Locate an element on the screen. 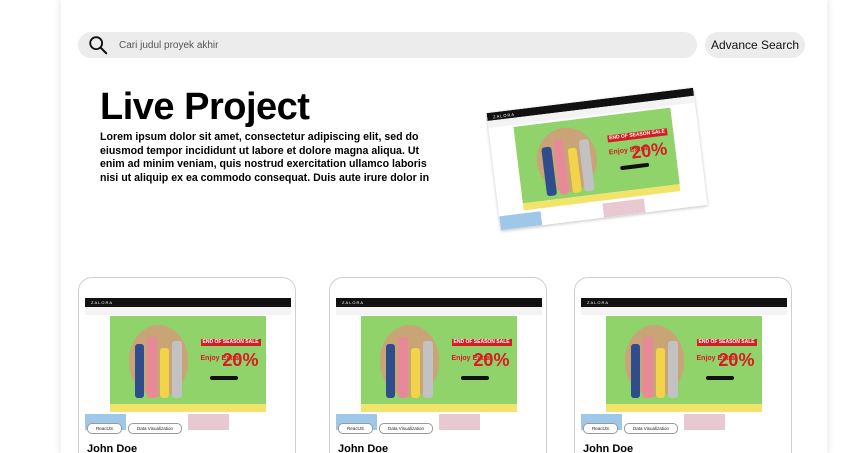 This screenshot has width=859, height=453. search-input is located at coordinates (389, 45).